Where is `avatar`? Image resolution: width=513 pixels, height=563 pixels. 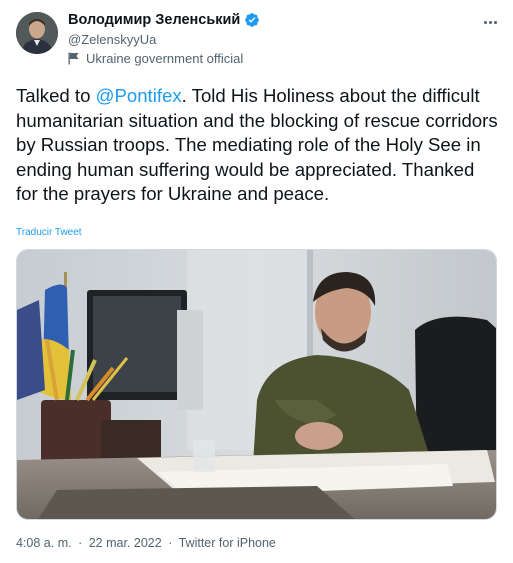 avatar is located at coordinates (37, 33).